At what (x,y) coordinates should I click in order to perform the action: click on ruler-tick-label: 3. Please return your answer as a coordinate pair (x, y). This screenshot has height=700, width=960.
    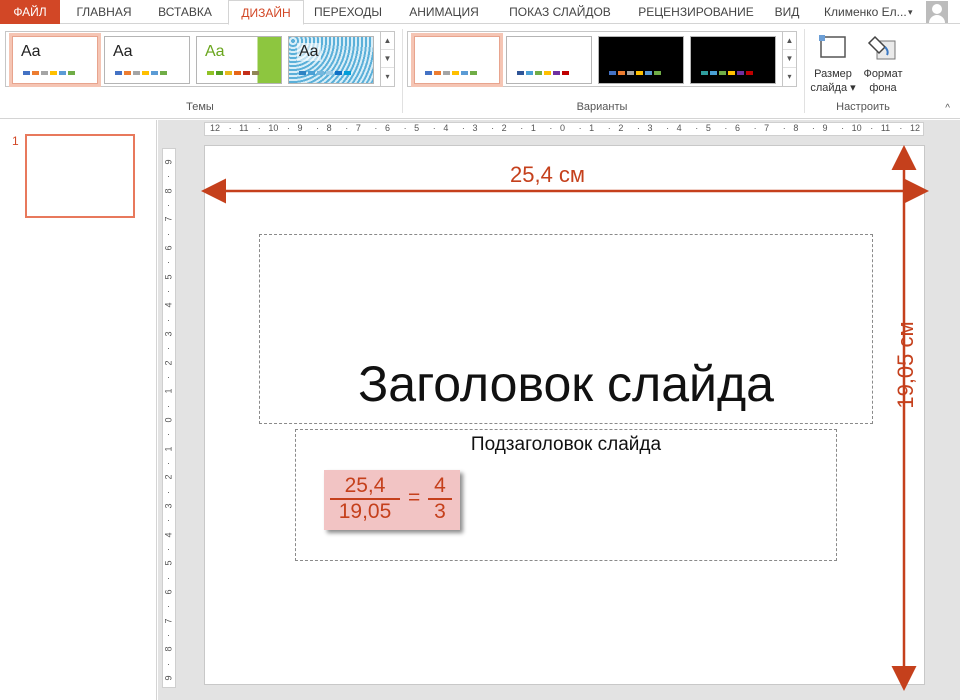
    Looking at the image, I should click on (168, 506).